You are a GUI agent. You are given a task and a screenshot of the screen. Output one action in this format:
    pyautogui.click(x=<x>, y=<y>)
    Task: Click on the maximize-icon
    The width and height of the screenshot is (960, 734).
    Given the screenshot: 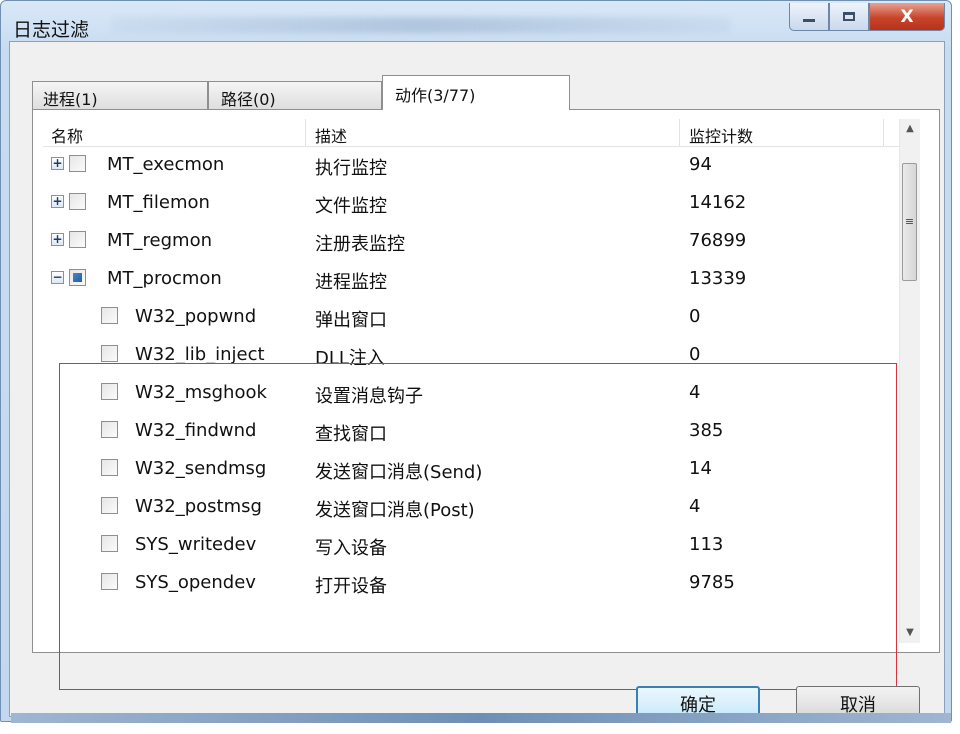 What is the action you would take?
    pyautogui.click(x=849, y=16)
    